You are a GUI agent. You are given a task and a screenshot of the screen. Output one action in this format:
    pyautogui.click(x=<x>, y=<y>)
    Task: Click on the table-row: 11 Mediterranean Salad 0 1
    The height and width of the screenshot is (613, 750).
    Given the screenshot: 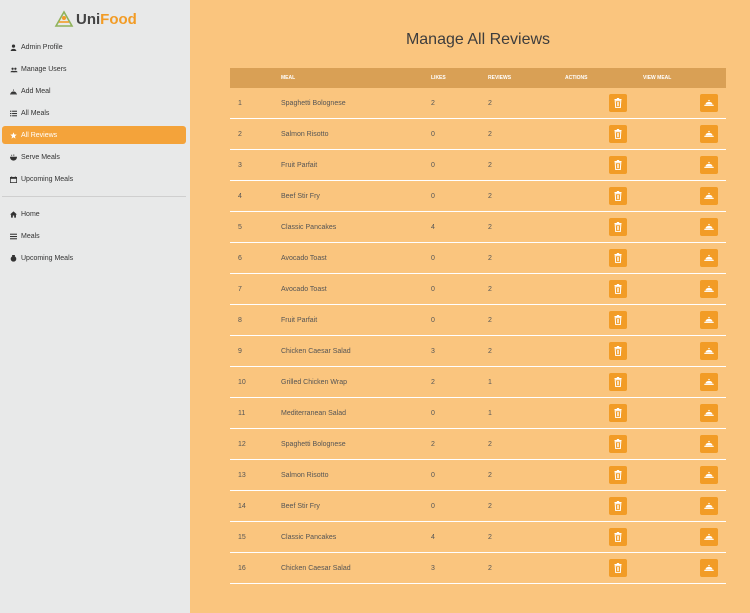 What is the action you would take?
    pyautogui.click(x=478, y=413)
    